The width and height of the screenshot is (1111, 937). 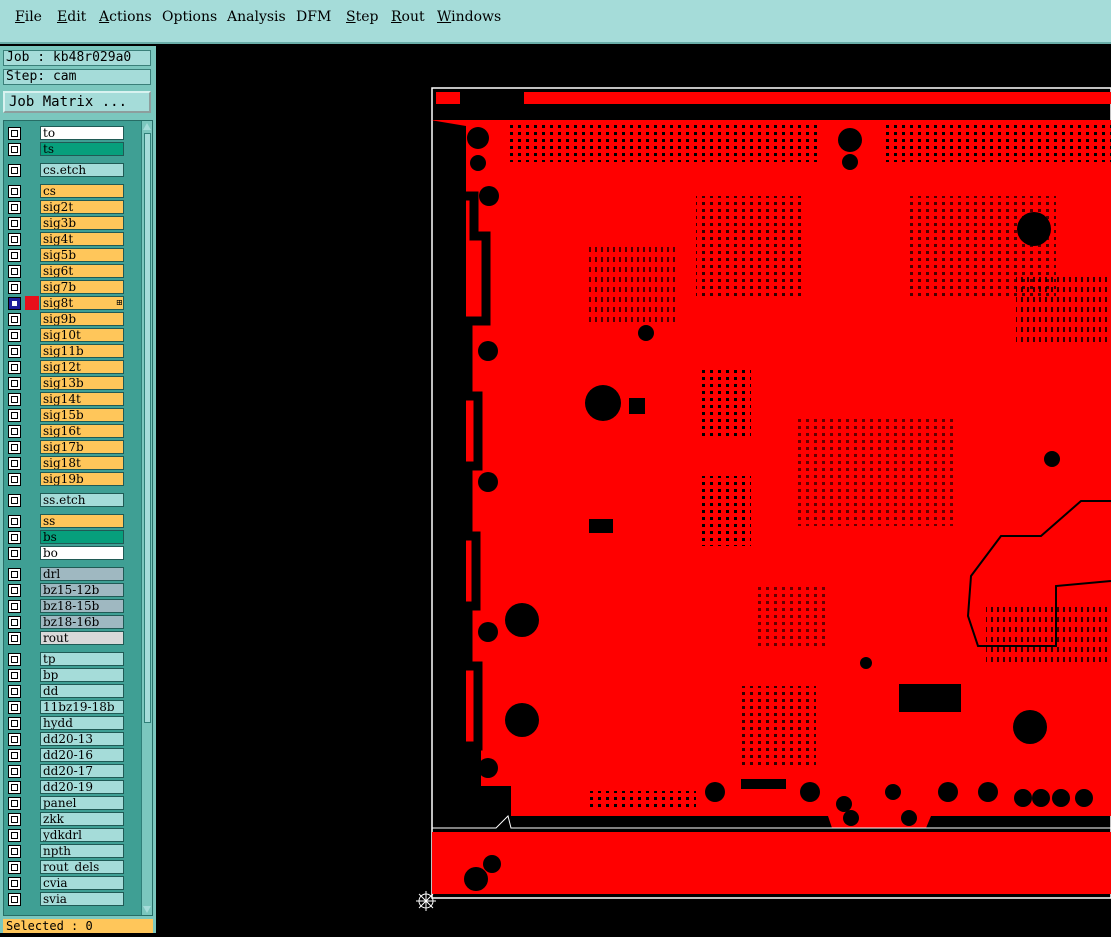 I want to click on layer-row-to: to, so click(x=71, y=133).